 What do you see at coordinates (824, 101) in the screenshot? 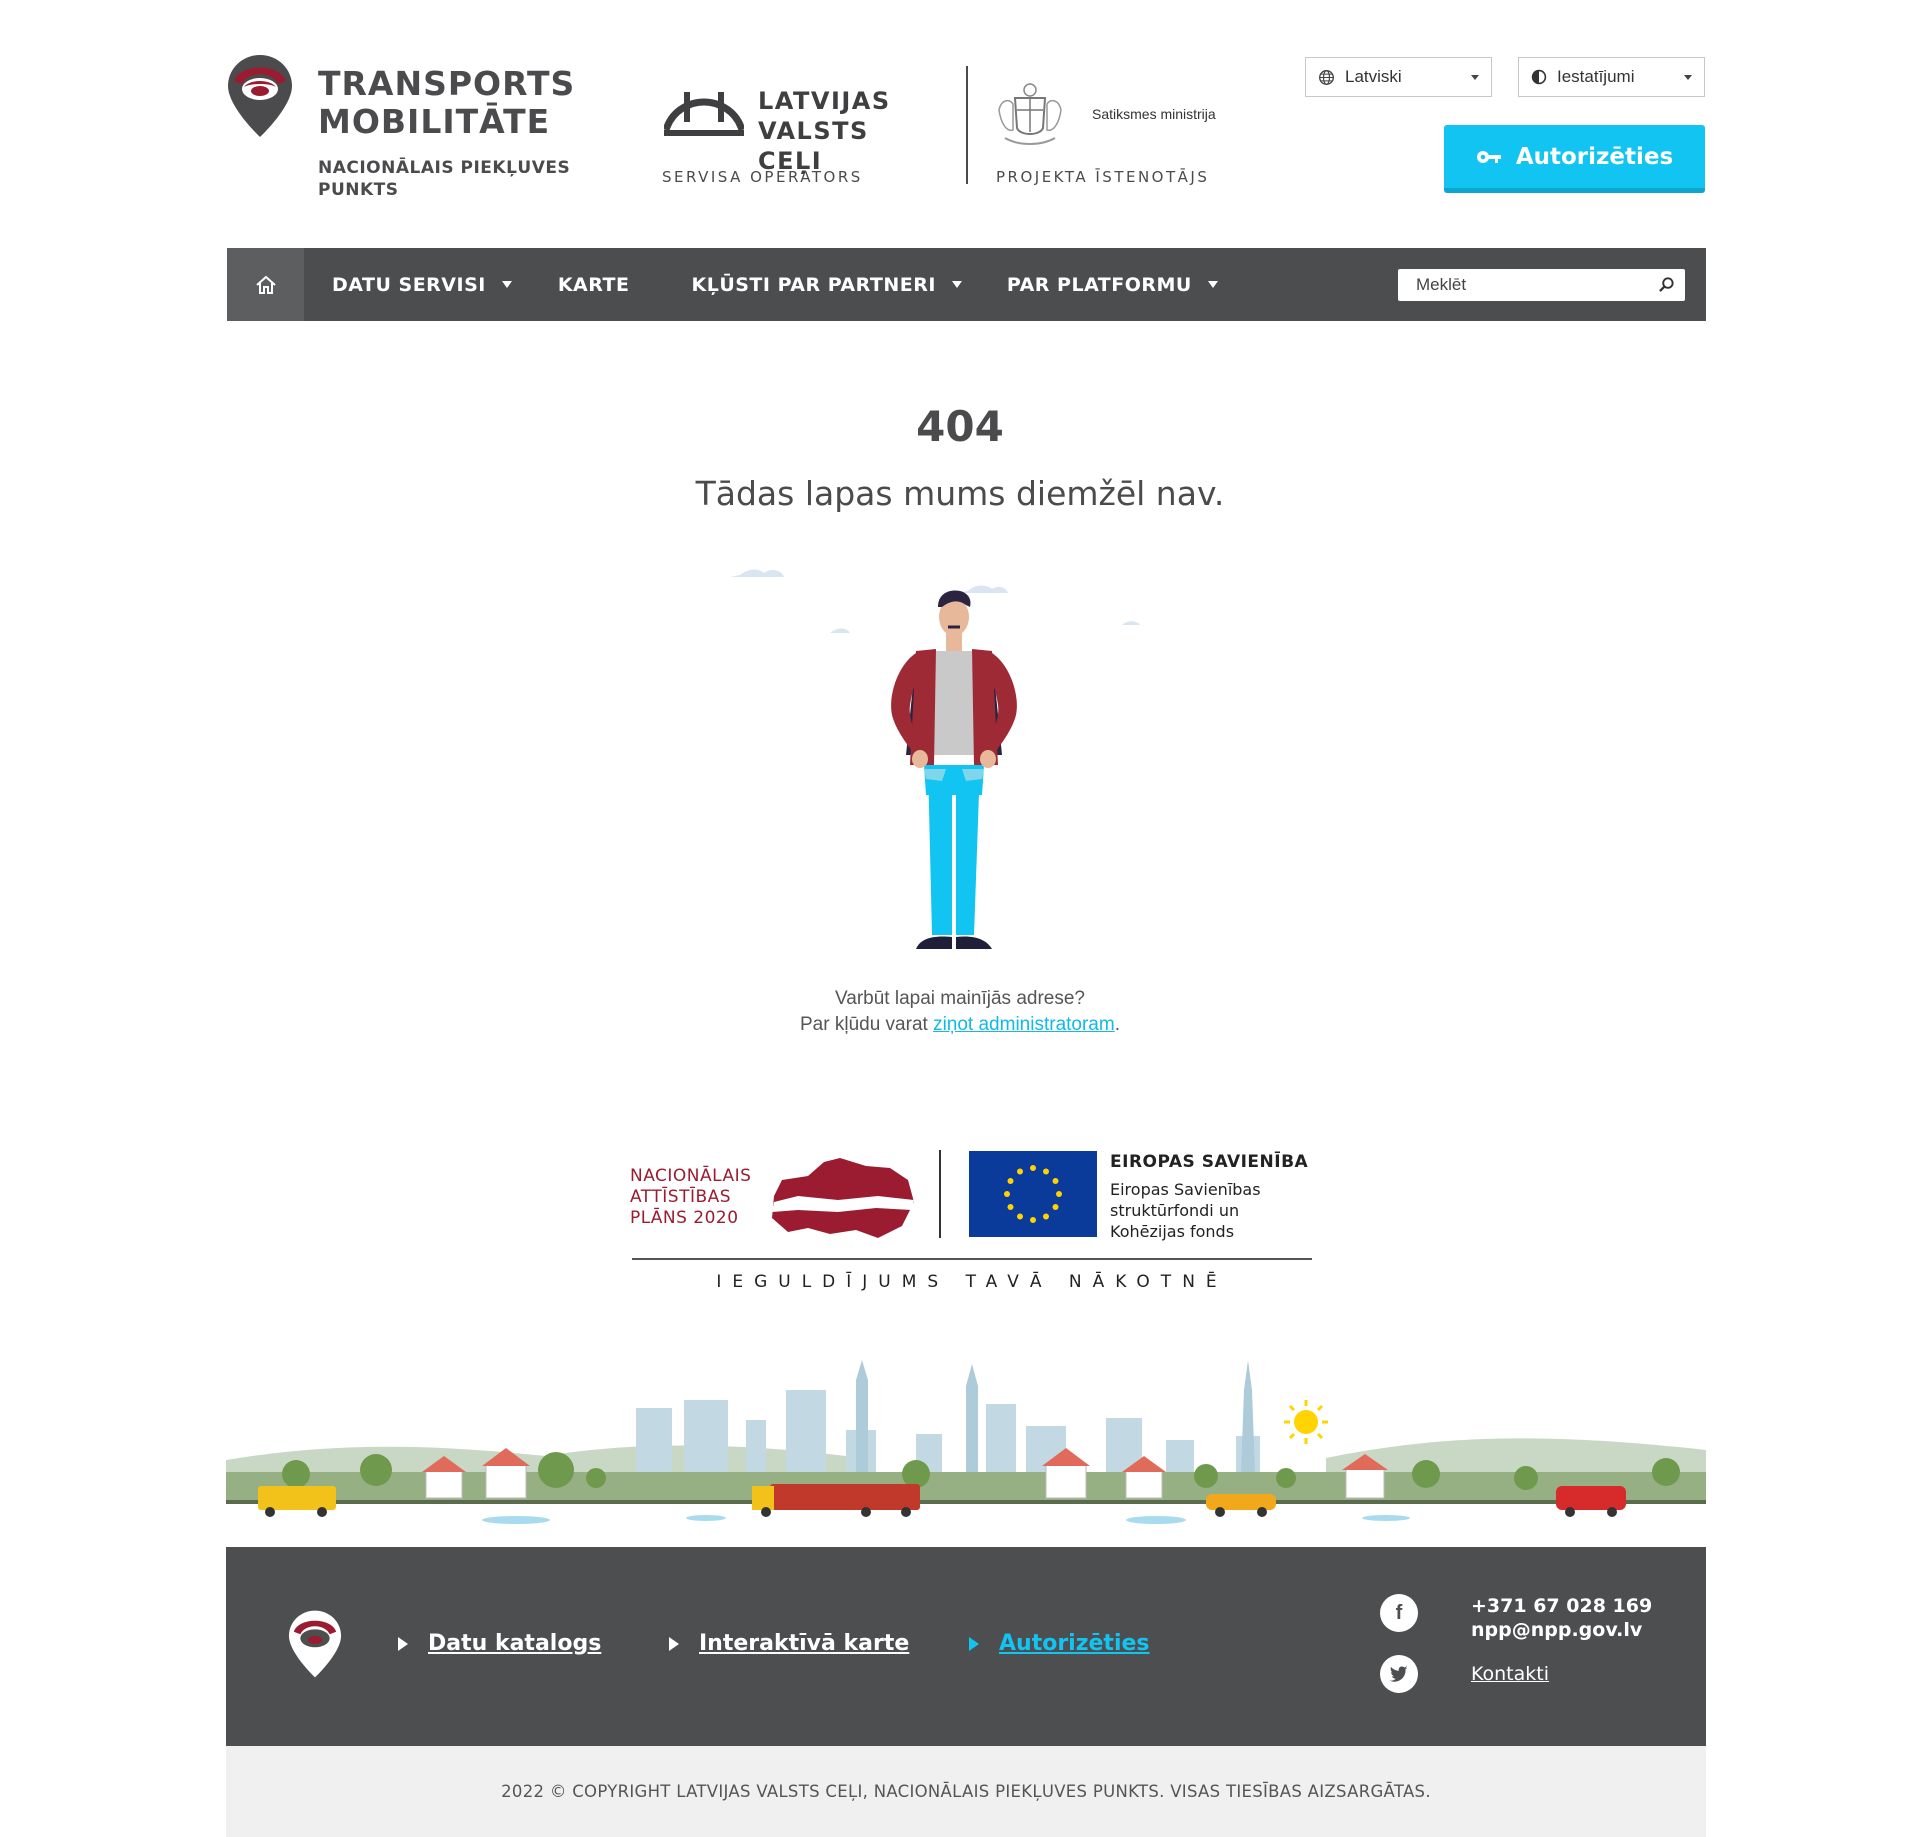
I see `operator-name-line1: LATVIJAS` at bounding box center [824, 101].